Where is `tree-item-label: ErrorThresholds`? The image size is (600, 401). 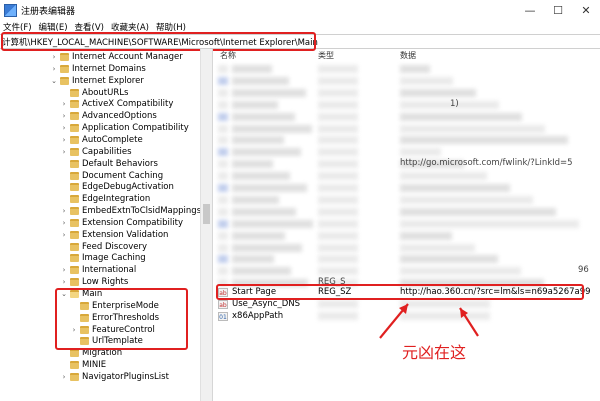 tree-item-label: ErrorThresholds is located at coordinates (126, 317).